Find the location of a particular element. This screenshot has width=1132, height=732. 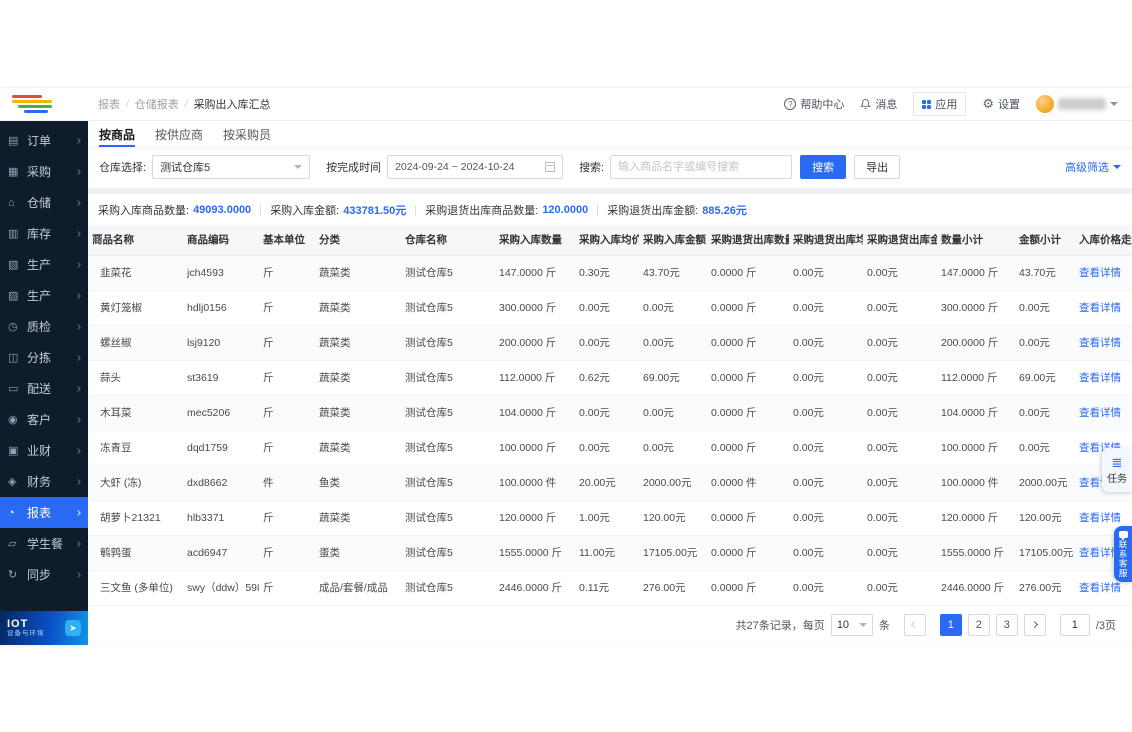

column-header: 仓库名称 is located at coordinates (448, 240).